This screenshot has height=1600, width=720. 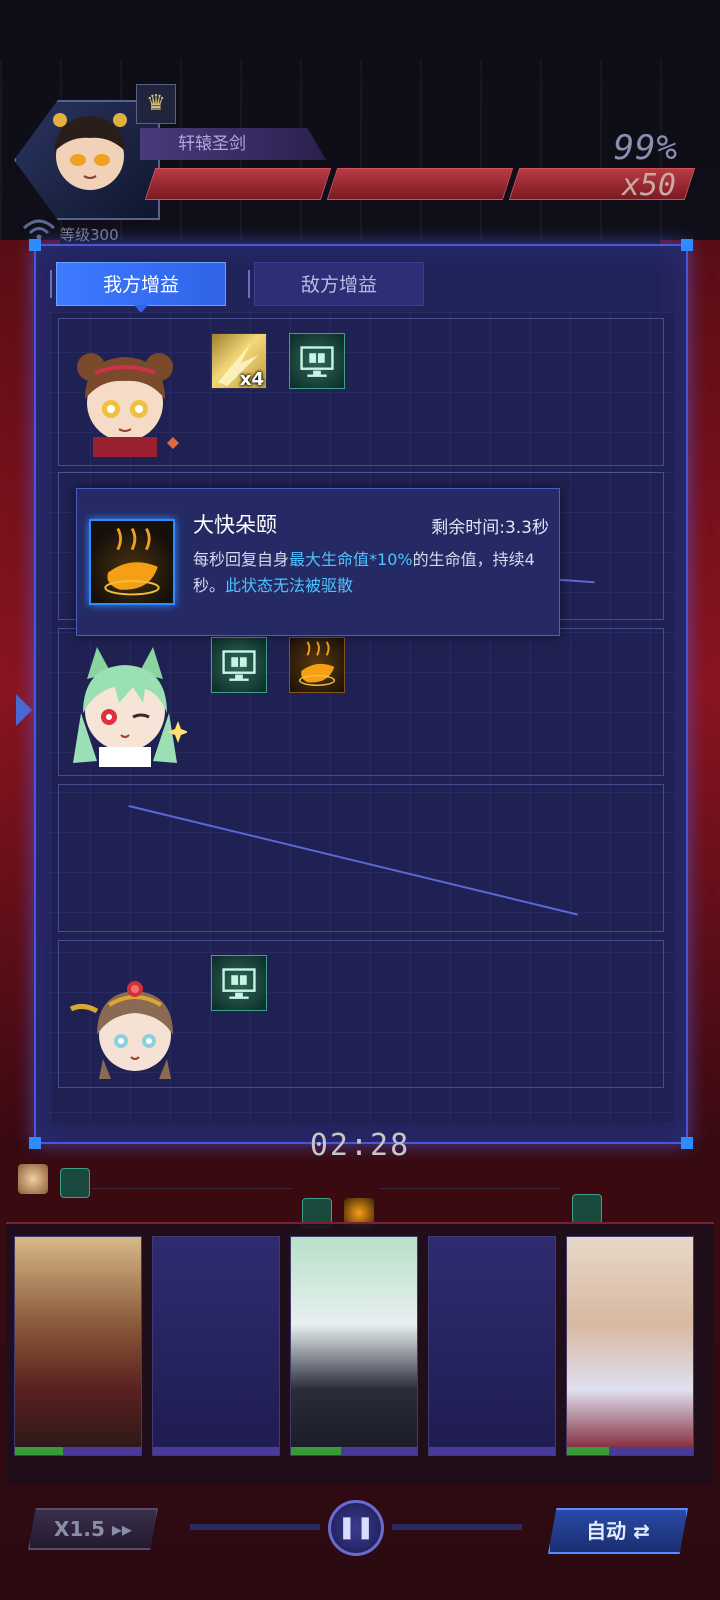 What do you see at coordinates (468, 528) in the screenshot?
I see `remaining-time-label: 剩余时间:` at bounding box center [468, 528].